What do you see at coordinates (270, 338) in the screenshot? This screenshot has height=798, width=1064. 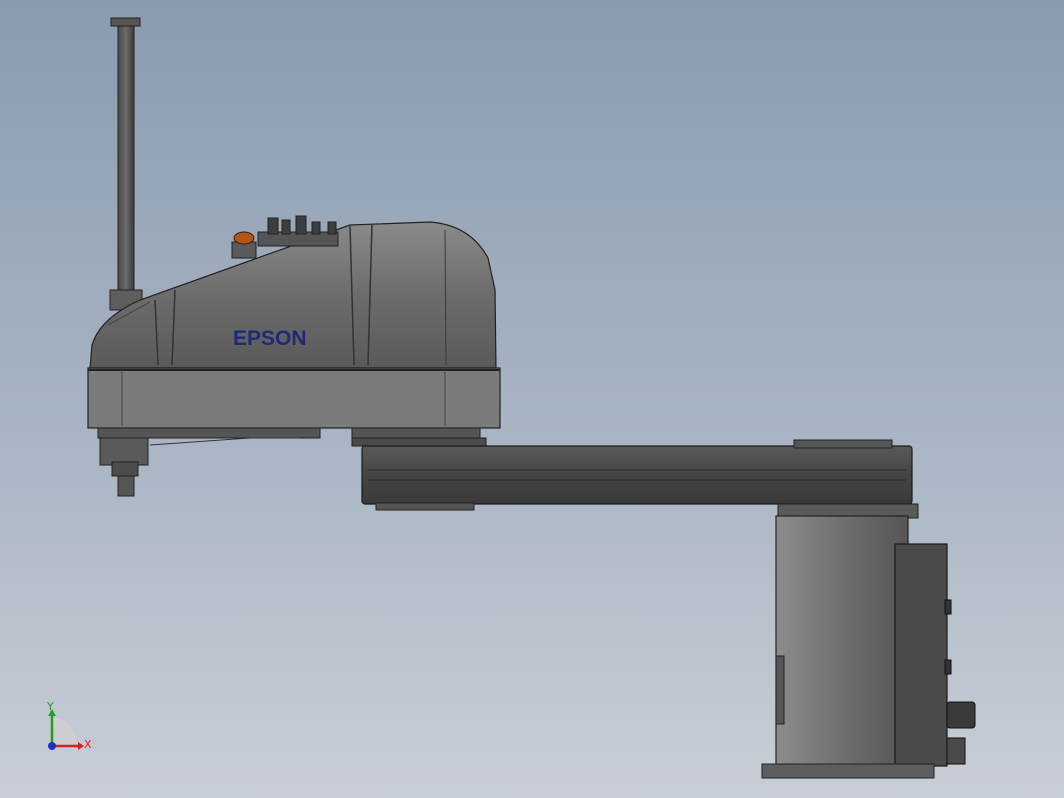 I see `brand-logo: EPSON` at bounding box center [270, 338].